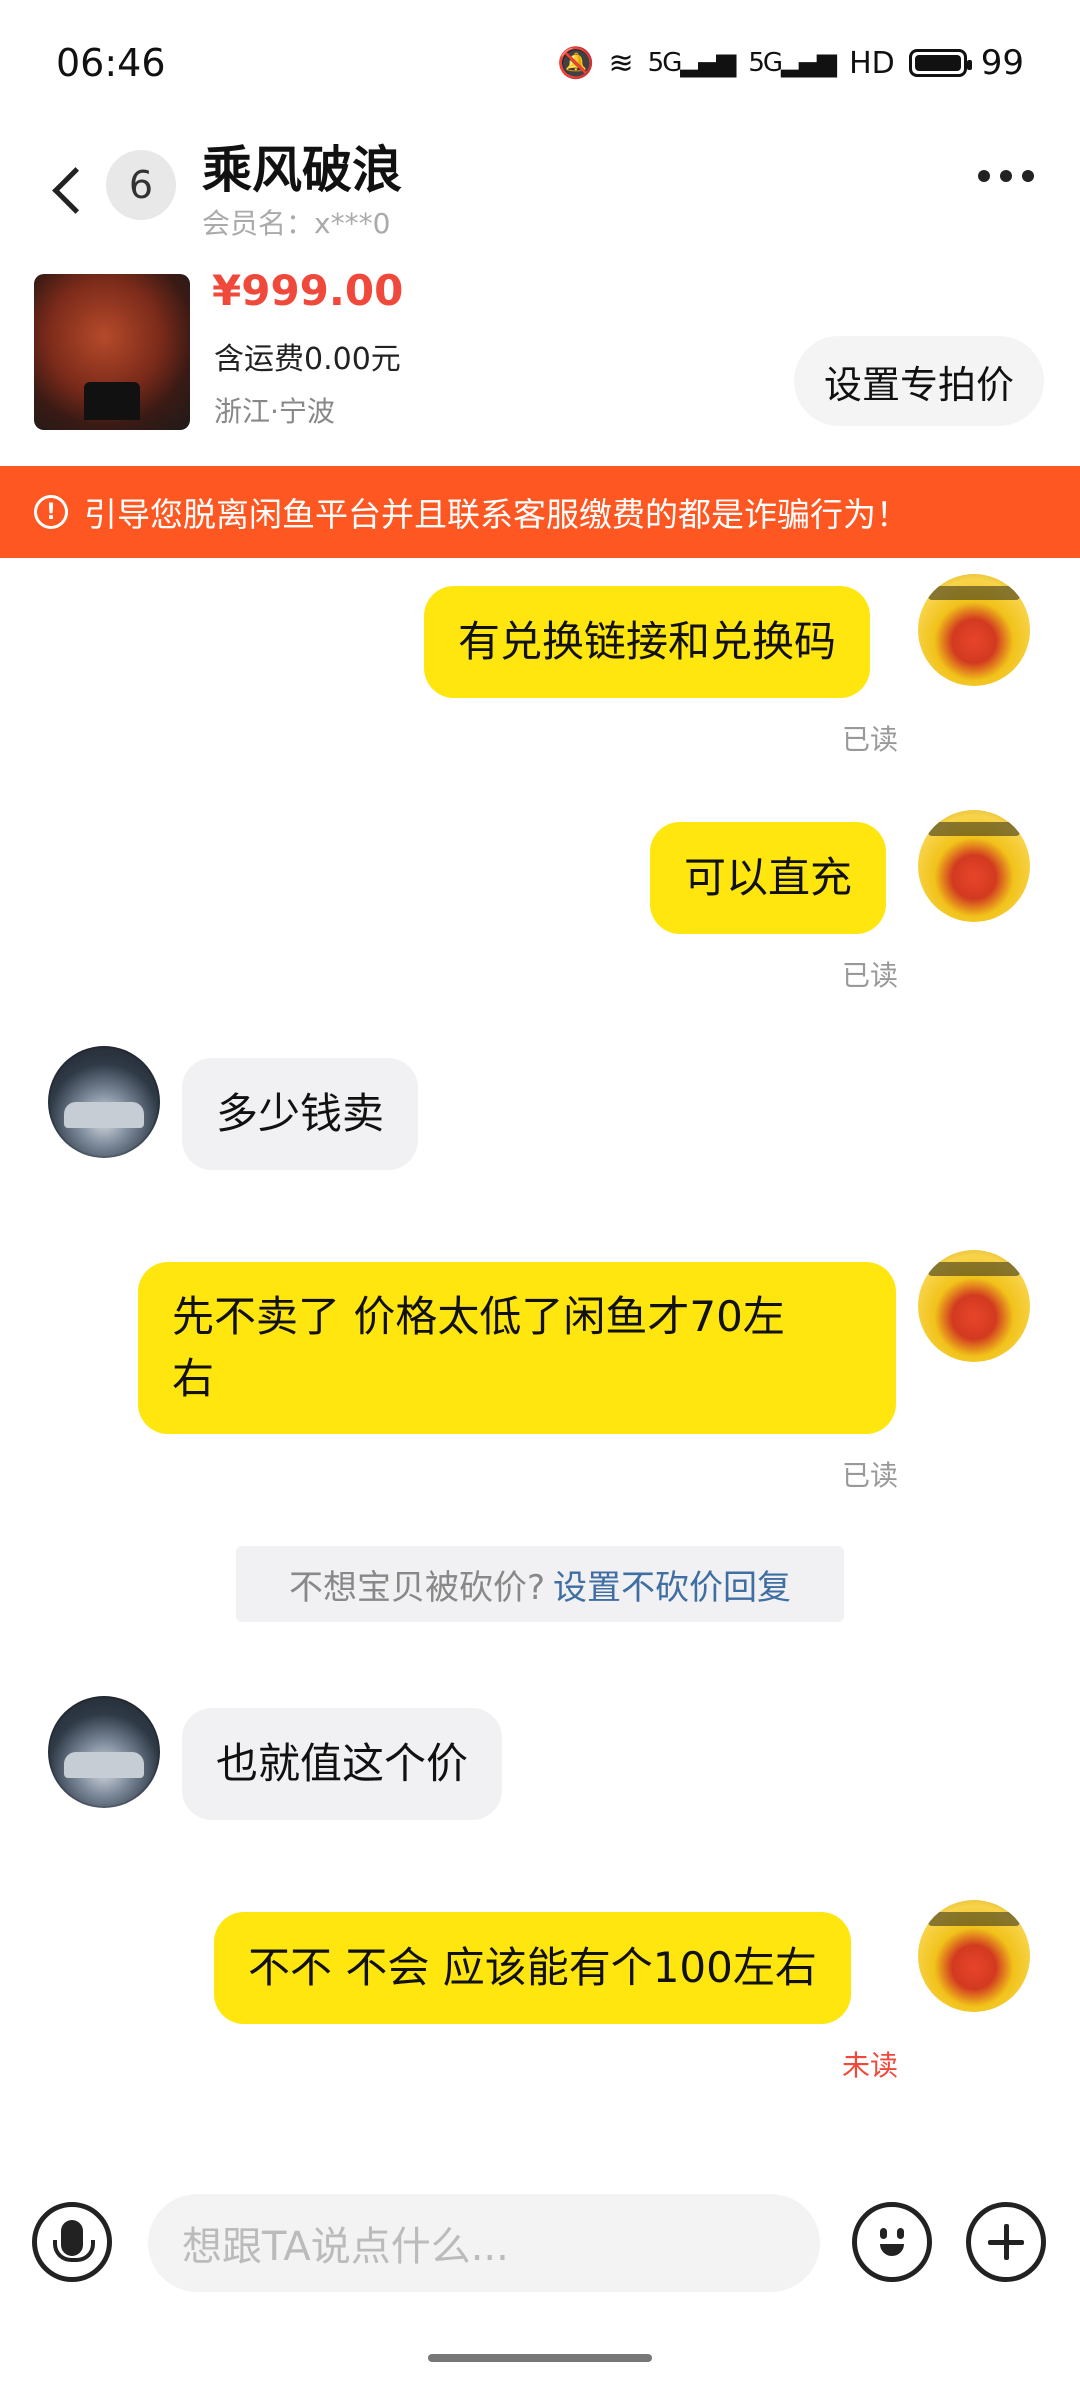  Describe the element at coordinates (672, 1584) in the screenshot. I see `set-no-bargain-reply-link: 设置不砍价回复` at that location.